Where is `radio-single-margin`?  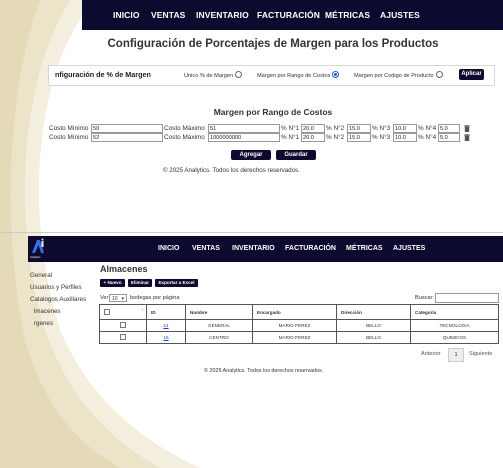 radio-single-margin is located at coordinates (239, 74).